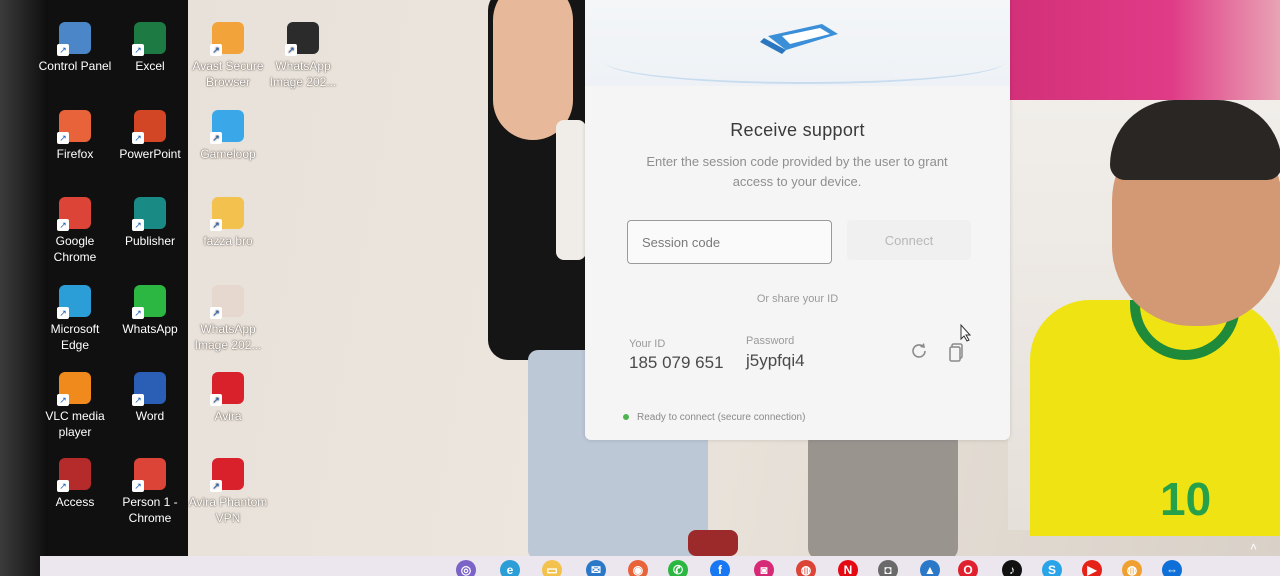  Describe the element at coordinates (228, 510) in the screenshot. I see `desktop-shortcut-label: Avira Phantom VPN` at that location.